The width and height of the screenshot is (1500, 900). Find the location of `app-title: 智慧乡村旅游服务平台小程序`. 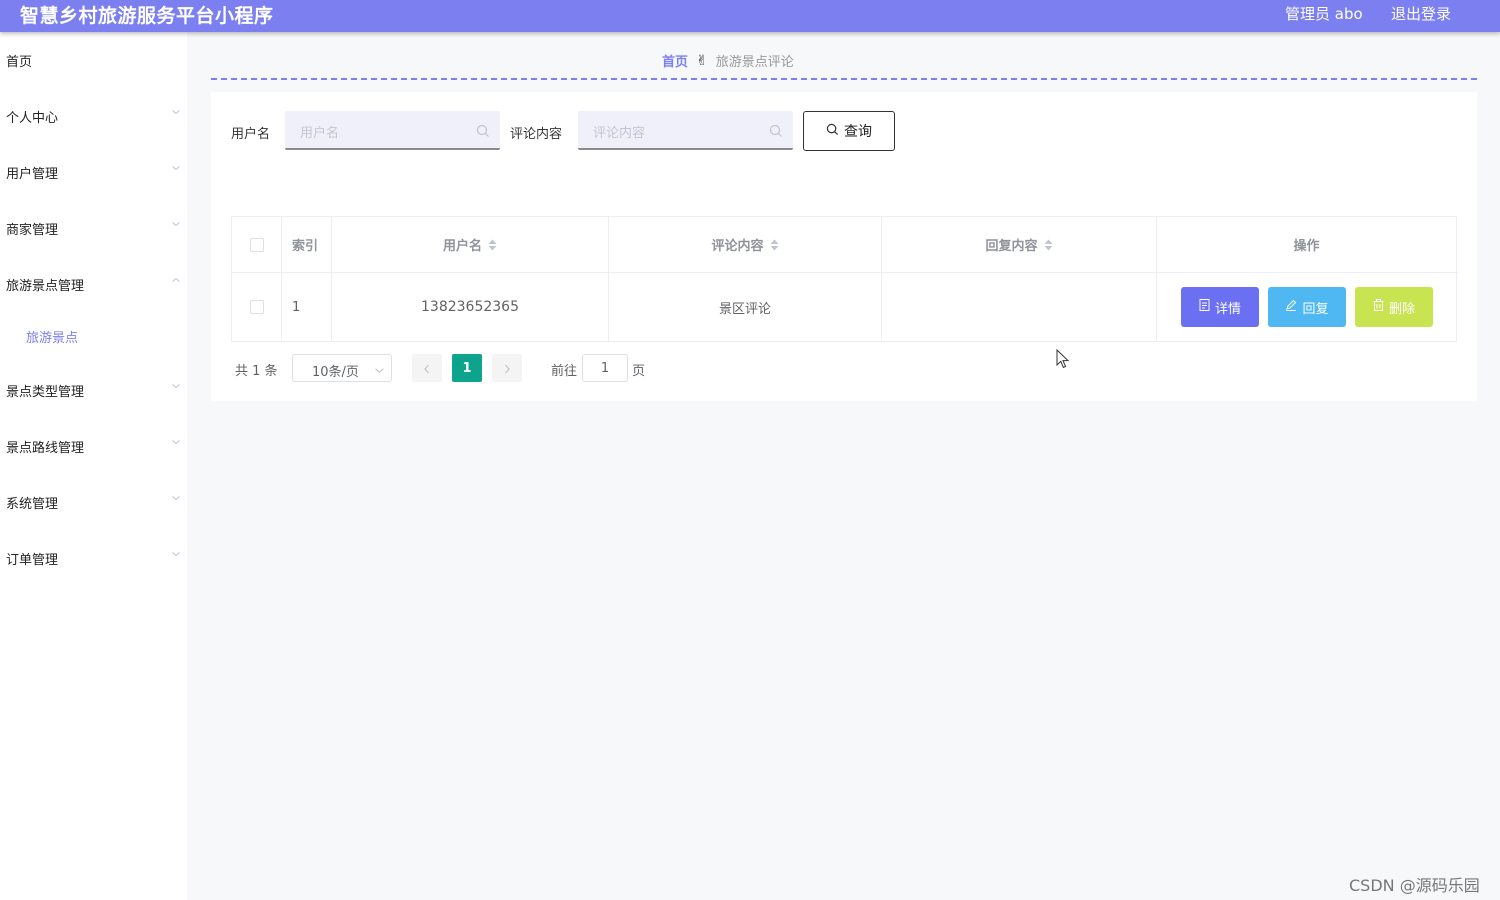

app-title: 智慧乡村旅游服务平台小程序 is located at coordinates (147, 16).